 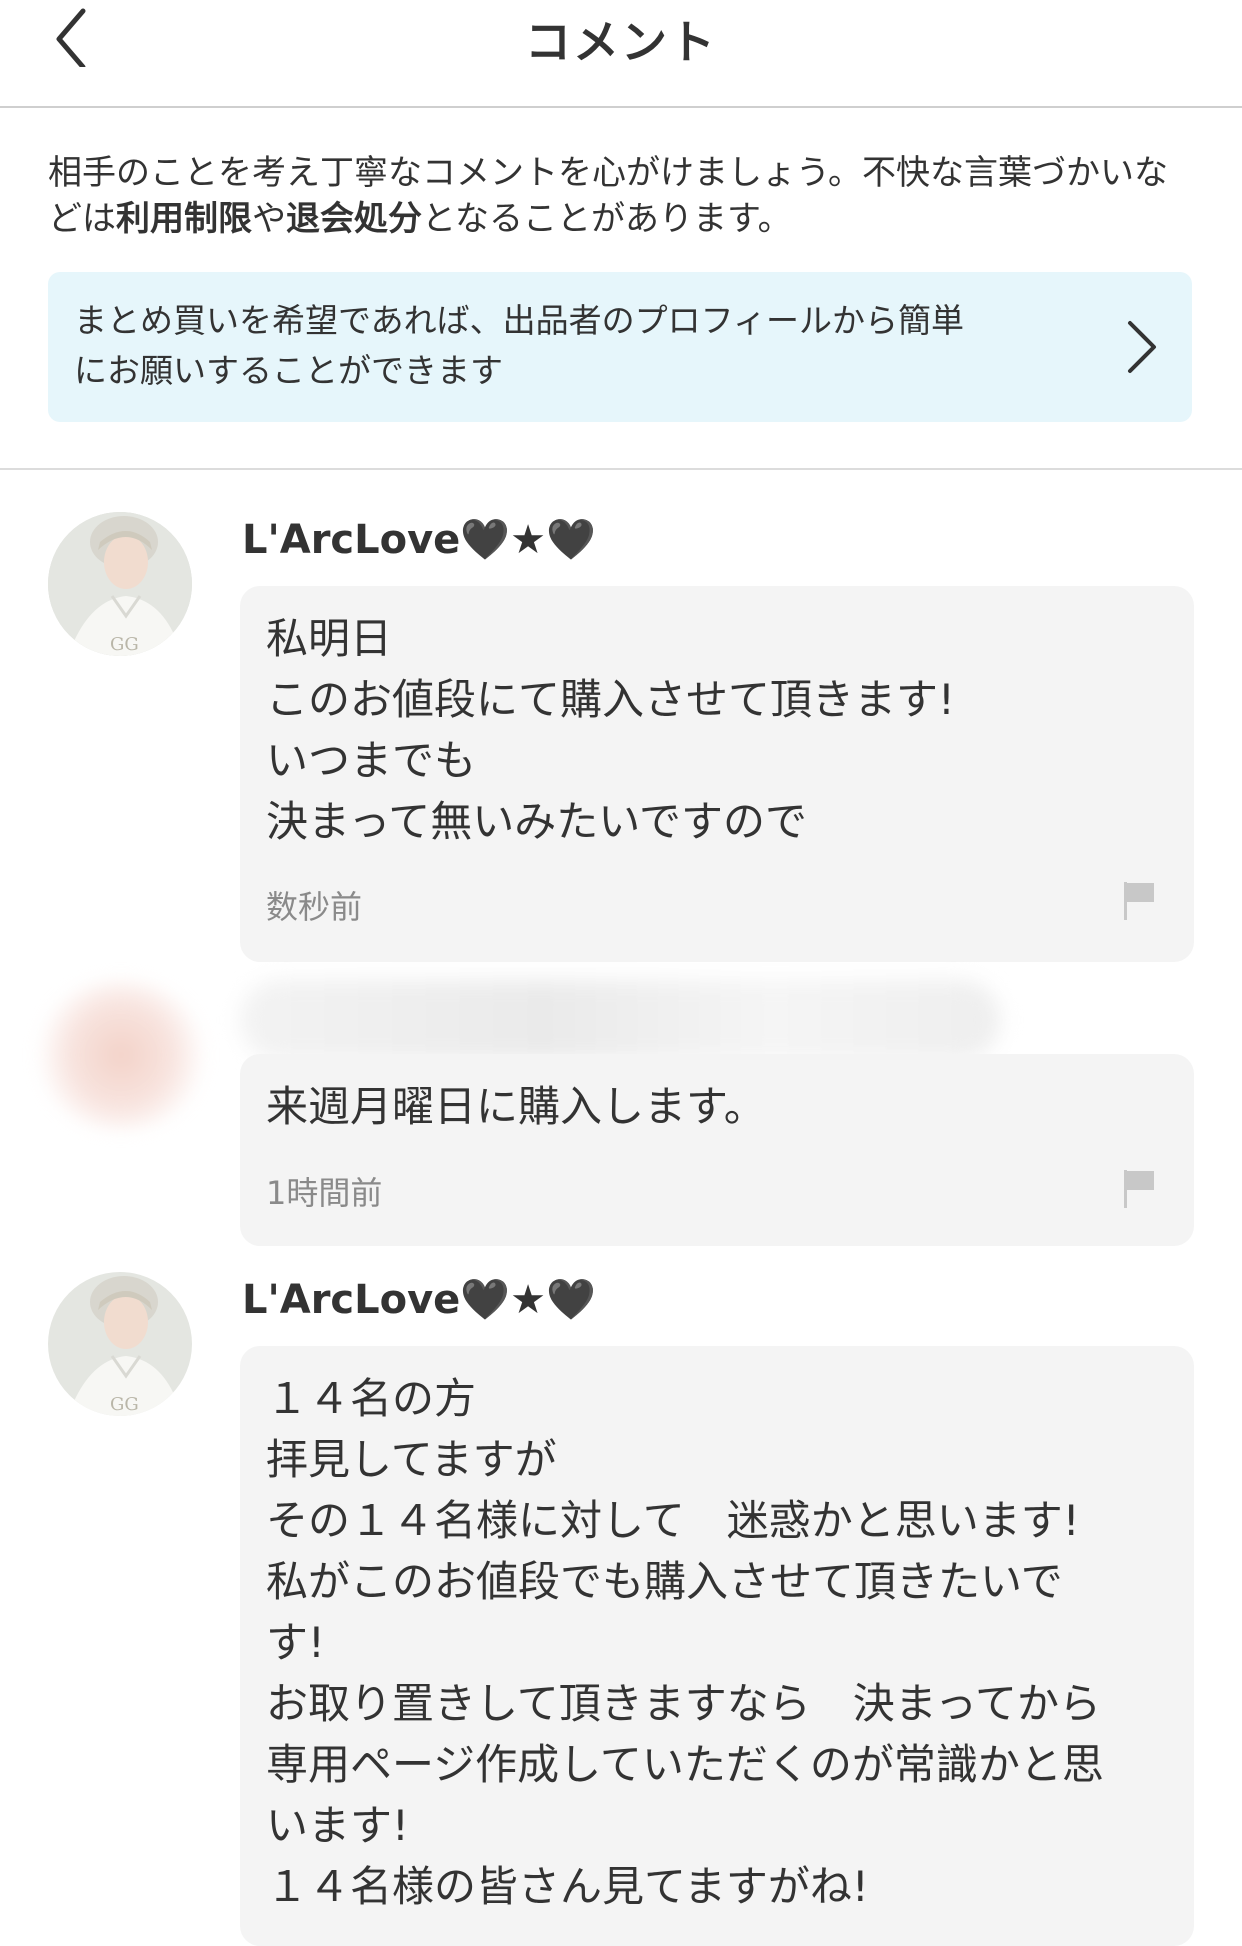 What do you see at coordinates (121, 1055) in the screenshot?
I see `avatar-blurred` at bounding box center [121, 1055].